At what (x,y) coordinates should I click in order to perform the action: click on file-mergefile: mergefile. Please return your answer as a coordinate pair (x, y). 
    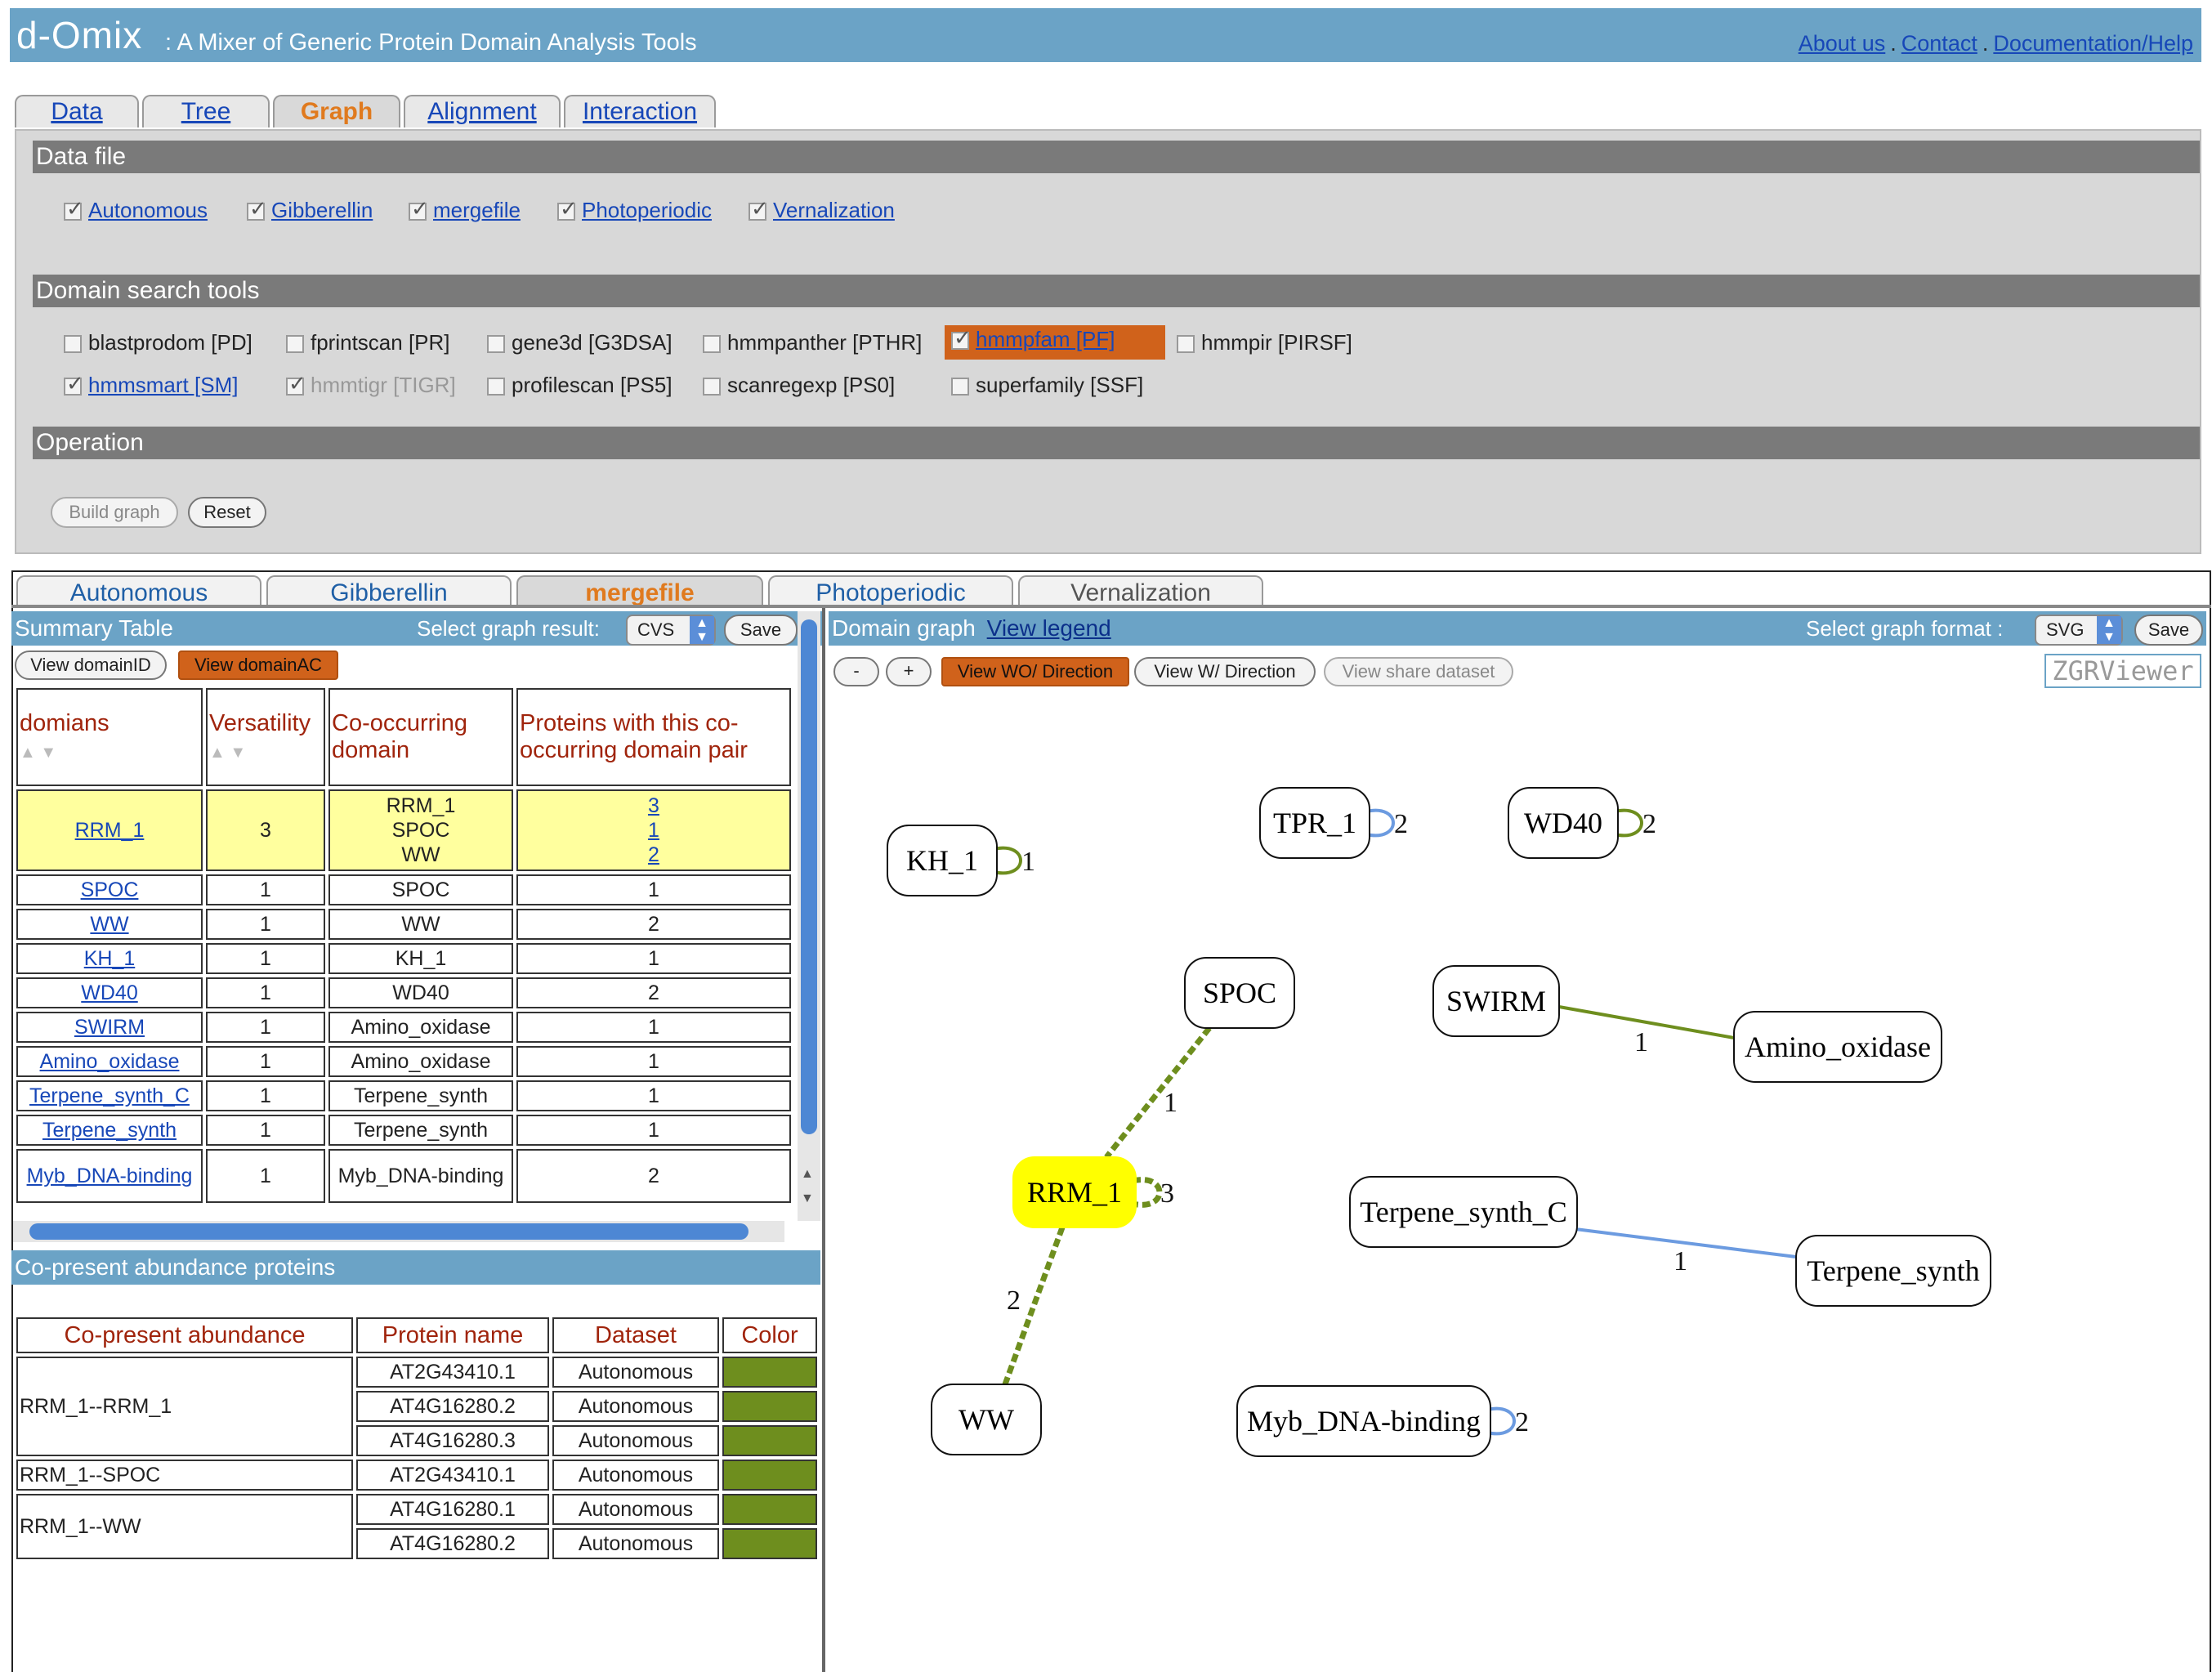
    Looking at the image, I should click on (465, 209).